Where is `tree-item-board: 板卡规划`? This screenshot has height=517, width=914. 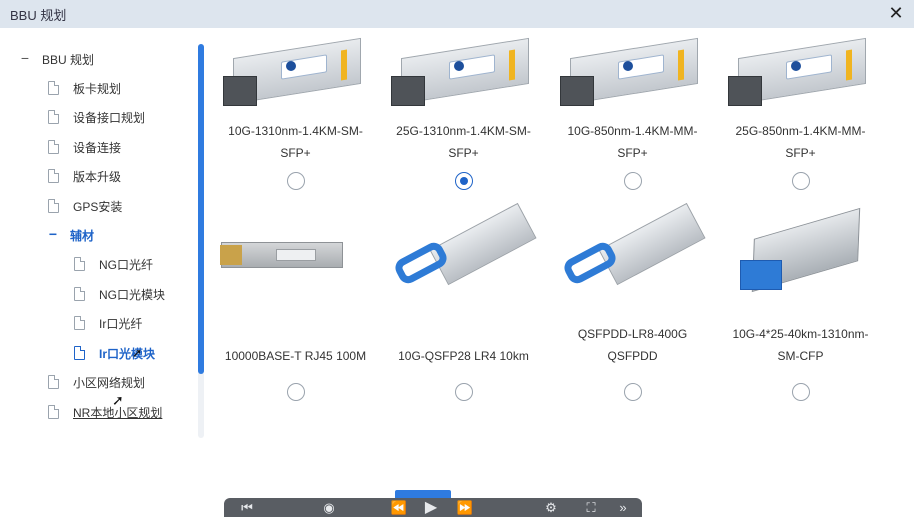 tree-item-board: 板卡规划 is located at coordinates (84, 88).